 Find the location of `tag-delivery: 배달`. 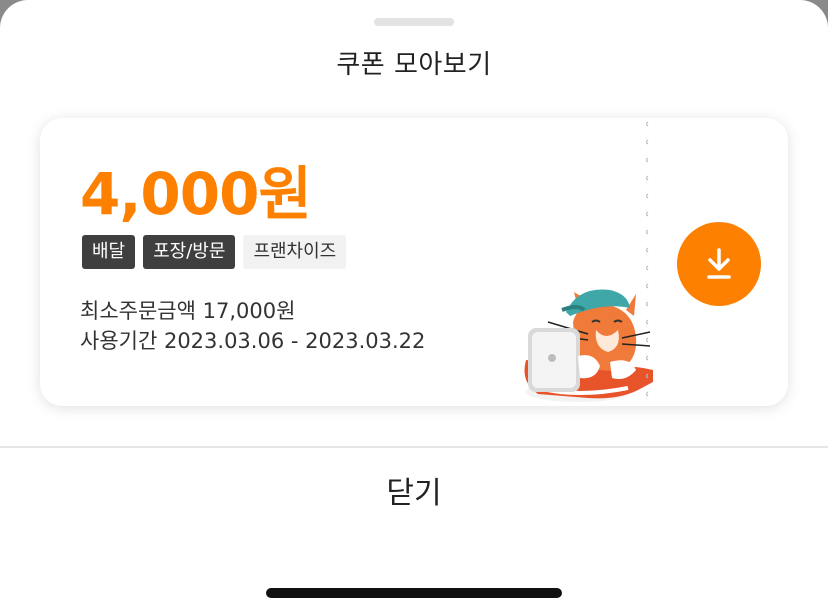

tag-delivery: 배달 is located at coordinates (109, 252).